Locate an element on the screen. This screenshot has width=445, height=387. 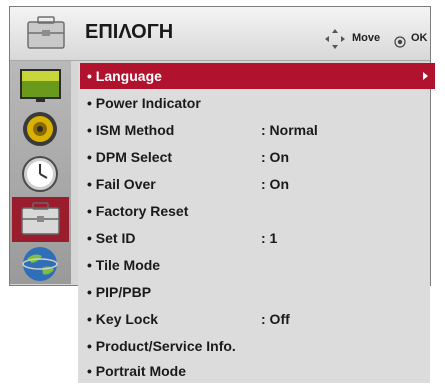
menu-item-label: • Language is located at coordinates (124, 76).